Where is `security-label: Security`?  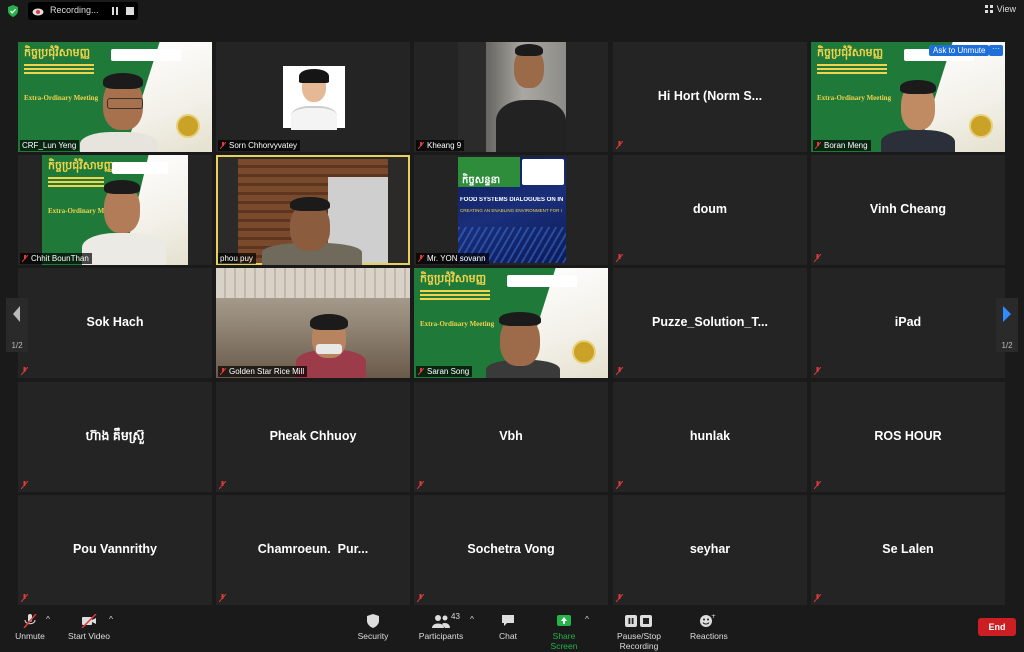 security-label: Security is located at coordinates (373, 636).